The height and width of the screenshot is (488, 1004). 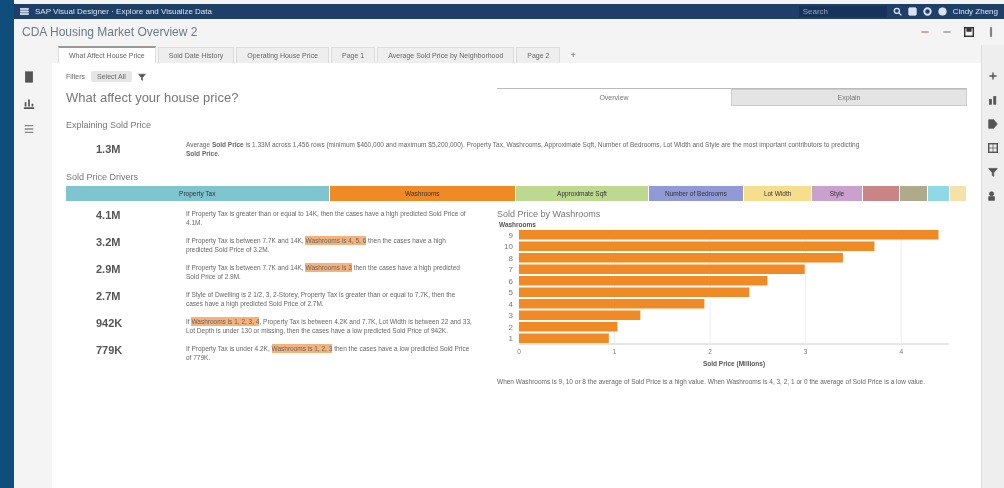 What do you see at coordinates (942, 11) in the screenshot?
I see `info-icon` at bounding box center [942, 11].